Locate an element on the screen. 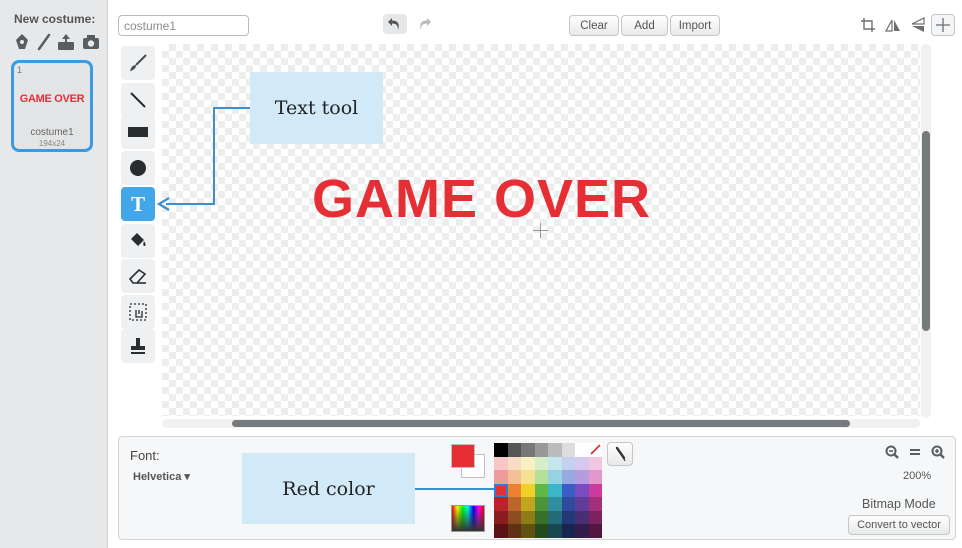  eyedropper-icon is located at coordinates (620, 454).